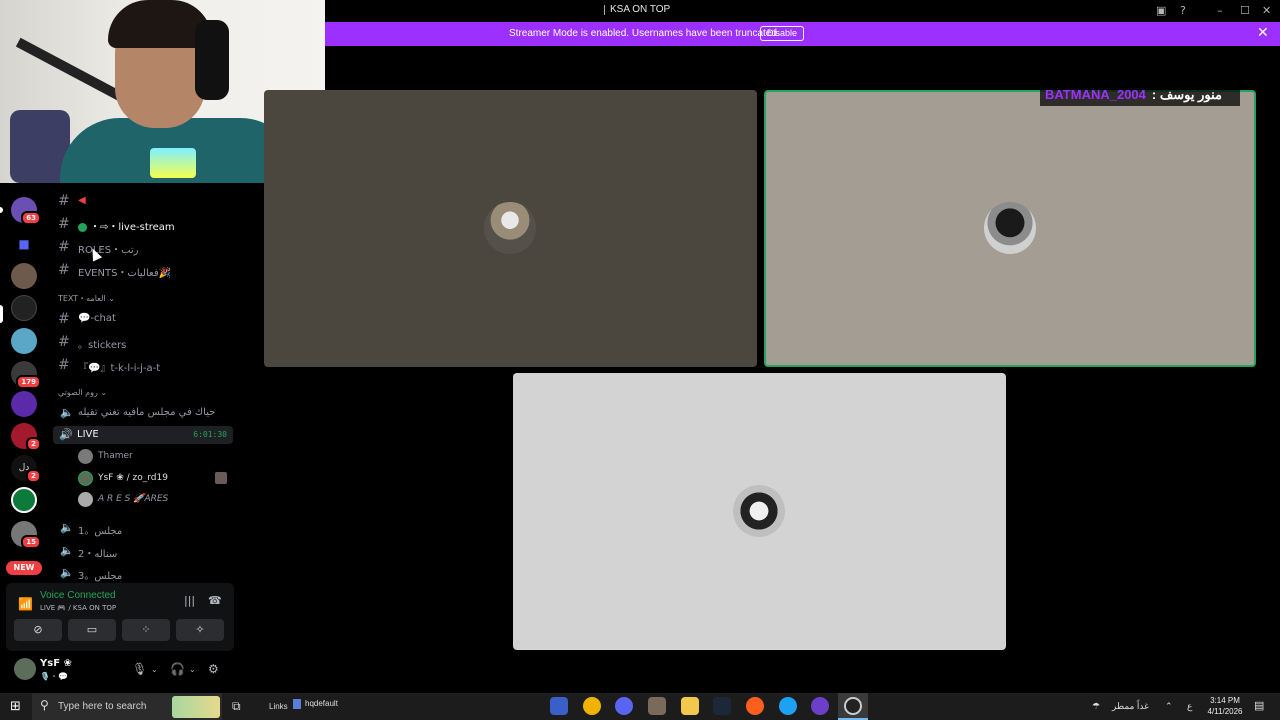  Describe the element at coordinates (147, 365) in the screenshot. I see `channel-item-tklijat: # 『💬』t-k-l-i-j-a-t` at that location.